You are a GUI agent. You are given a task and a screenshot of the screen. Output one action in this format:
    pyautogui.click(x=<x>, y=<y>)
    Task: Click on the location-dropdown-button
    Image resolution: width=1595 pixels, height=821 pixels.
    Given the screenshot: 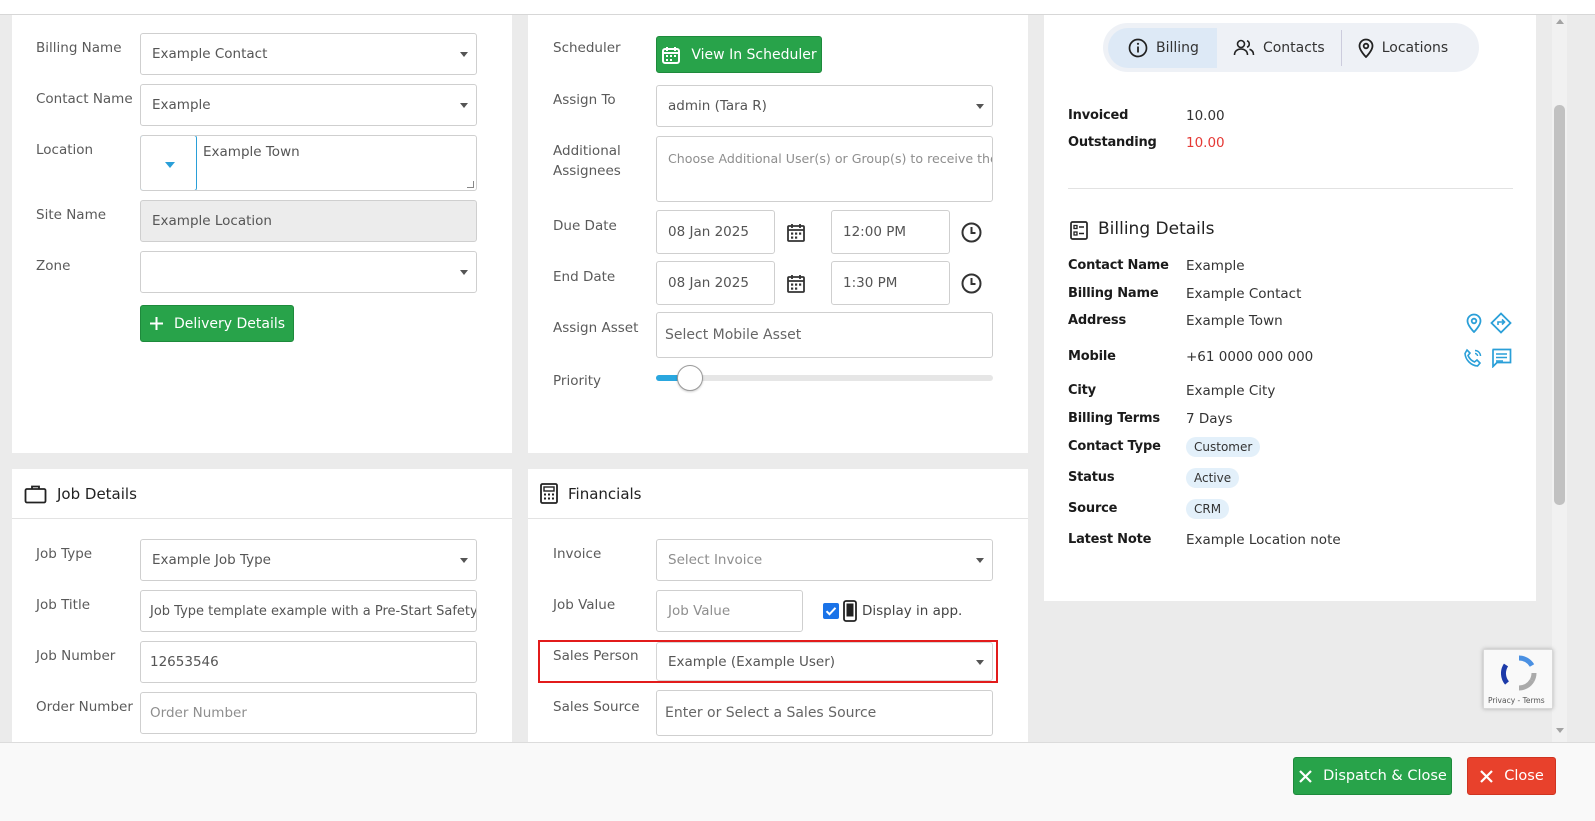 What is the action you would take?
    pyautogui.click(x=169, y=163)
    